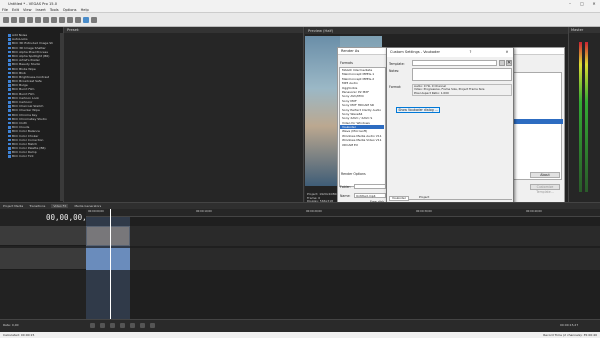  Describe the element at coordinates (132, 325) in the screenshot. I see `stop-icon` at that location.